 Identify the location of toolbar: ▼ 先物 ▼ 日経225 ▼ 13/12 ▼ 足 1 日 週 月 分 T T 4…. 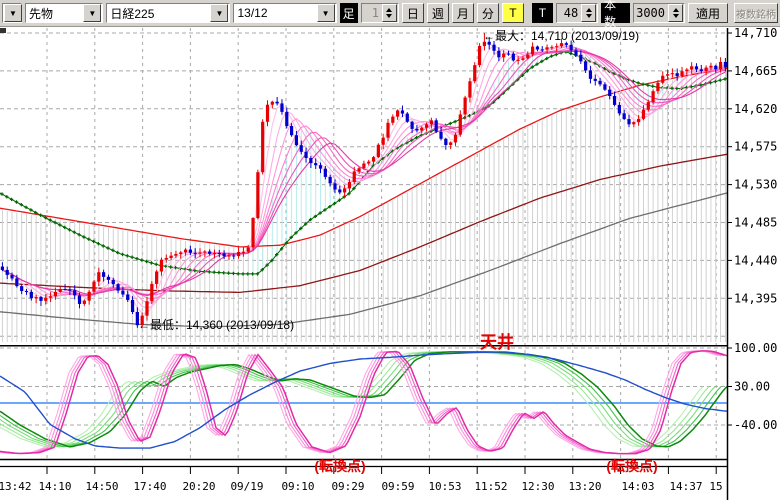
(390, 14).